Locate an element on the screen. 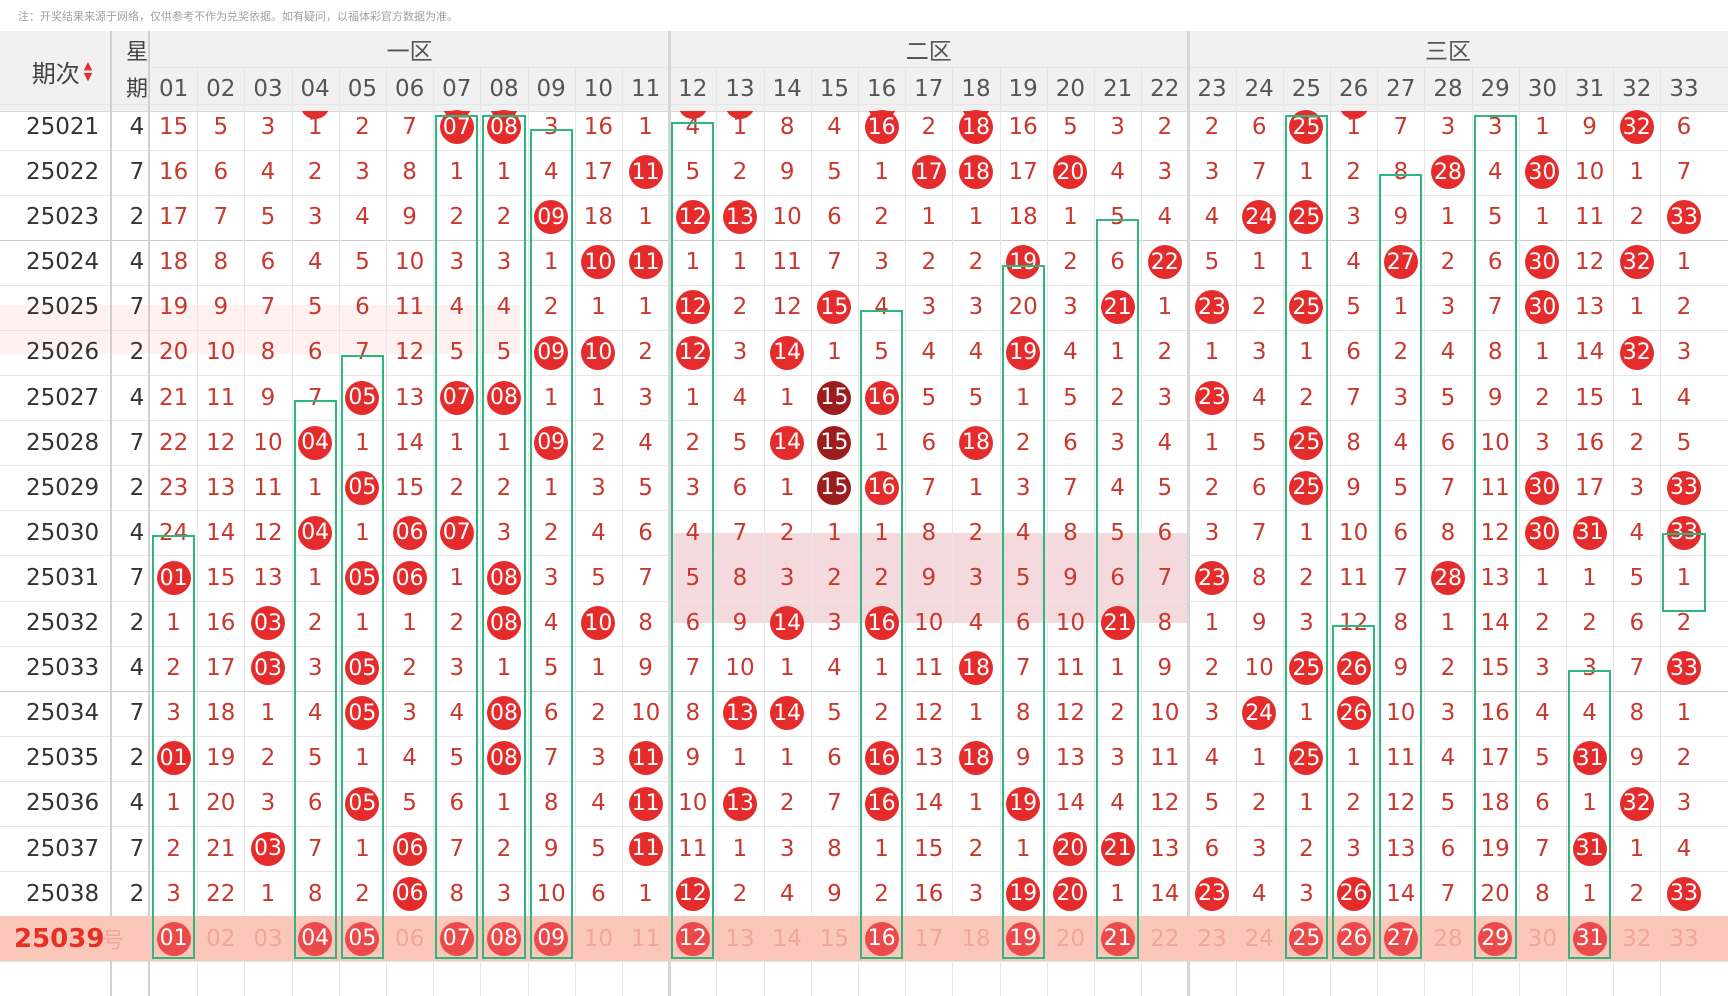 The image size is (1728, 996). selectable-number: 17 is located at coordinates (928, 938).